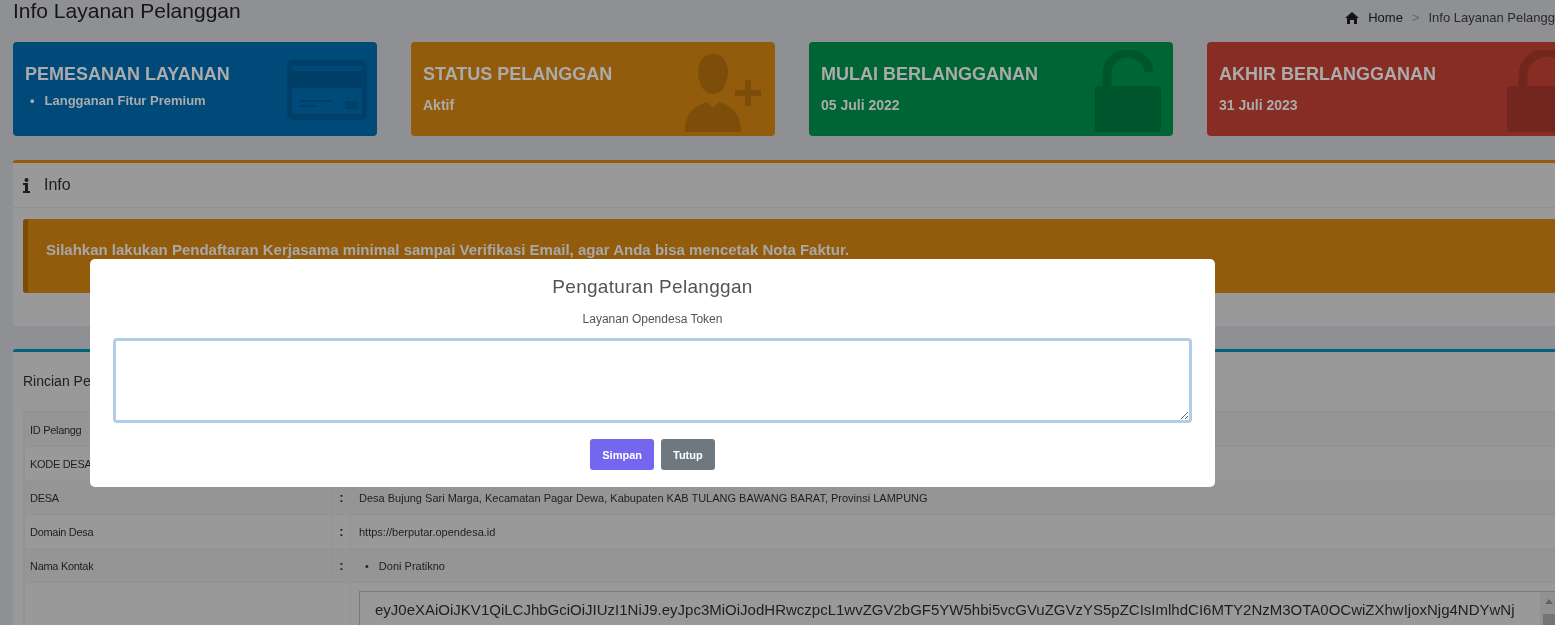 The width and height of the screenshot is (1555, 625). I want to click on panel-title: Rincian Pe, so click(57, 381).